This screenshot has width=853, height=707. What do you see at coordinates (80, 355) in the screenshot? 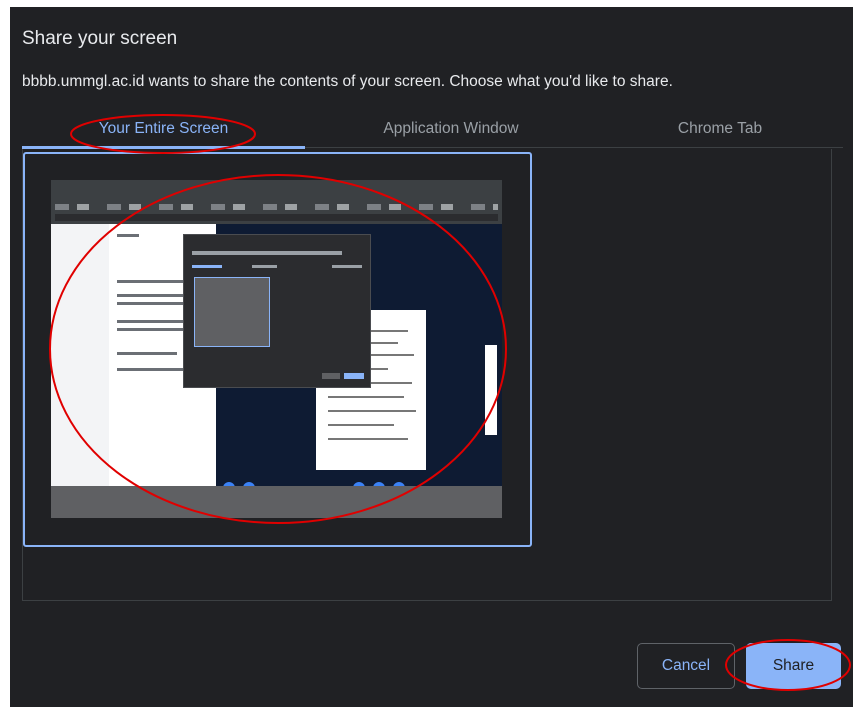
I see `preview-left-pane` at bounding box center [80, 355].